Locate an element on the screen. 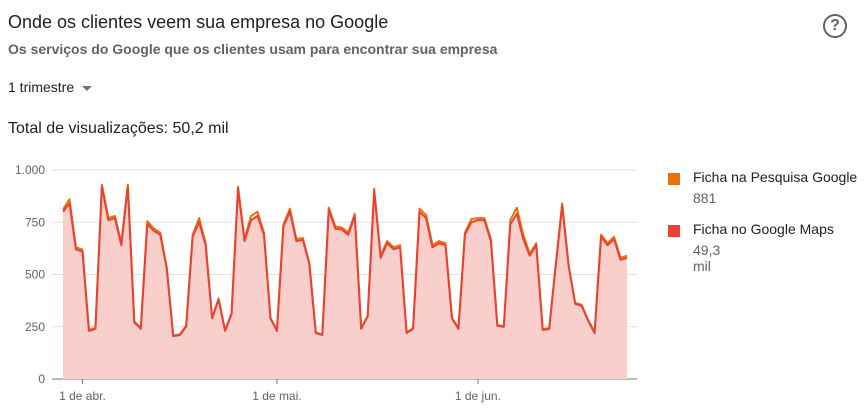 This screenshot has width=866, height=418. total-views: Total de visualizações: 50,2 mil is located at coordinates (118, 128).